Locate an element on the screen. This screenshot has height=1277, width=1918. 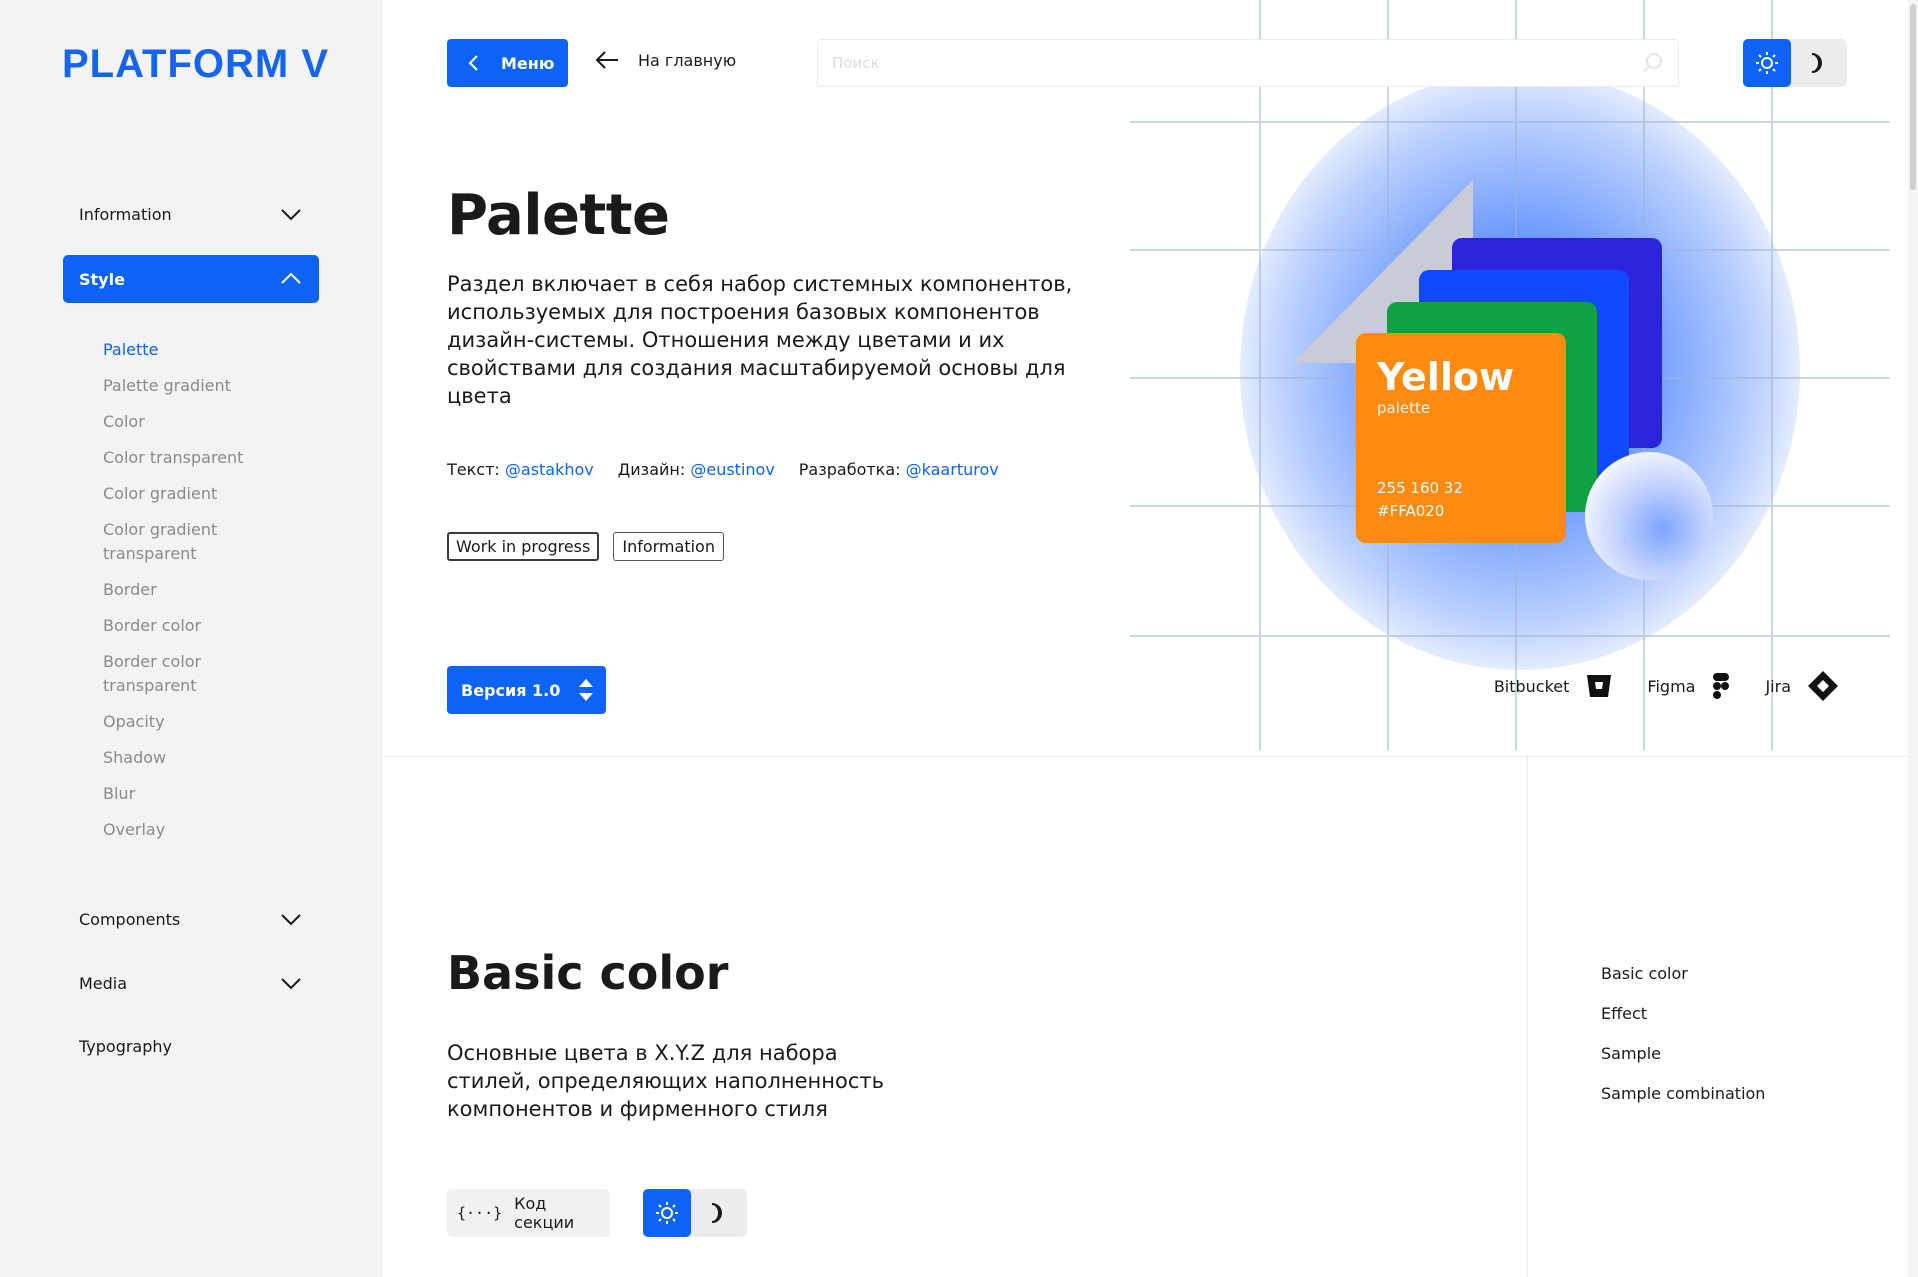
scrollbar-thumb is located at coordinates (1913, 97).